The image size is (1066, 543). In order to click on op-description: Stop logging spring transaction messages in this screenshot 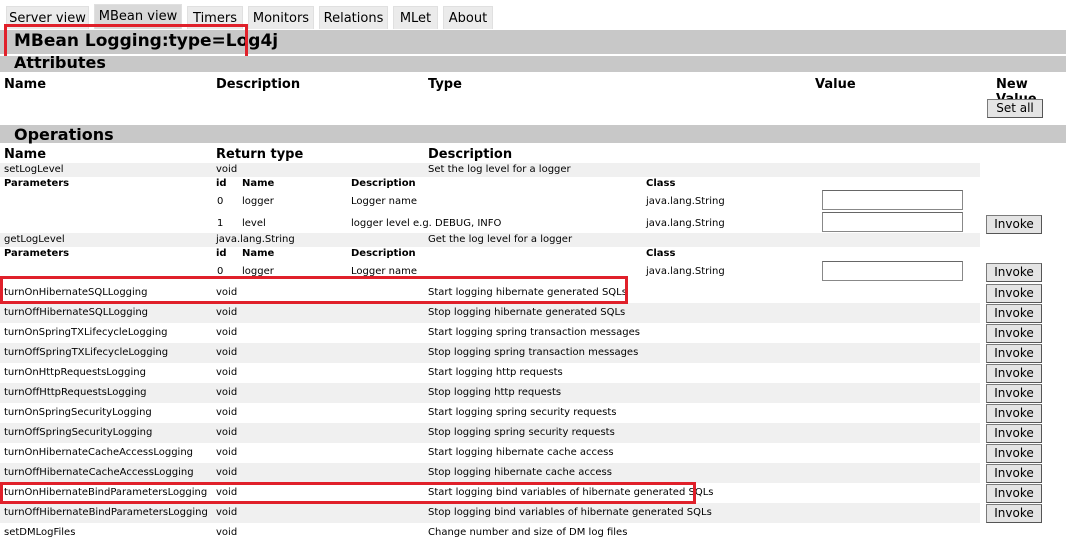, I will do `click(533, 352)`.